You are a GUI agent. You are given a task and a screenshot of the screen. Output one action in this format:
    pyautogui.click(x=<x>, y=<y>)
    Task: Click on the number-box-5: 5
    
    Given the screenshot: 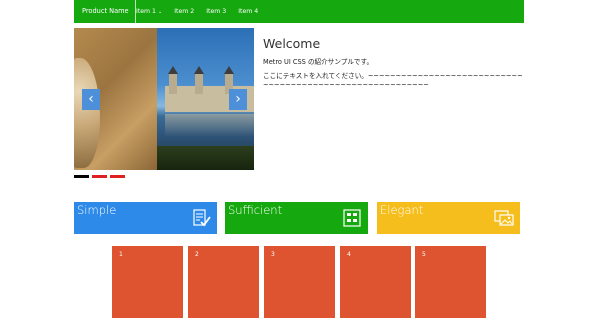 What is the action you would take?
    pyautogui.click(x=450, y=282)
    